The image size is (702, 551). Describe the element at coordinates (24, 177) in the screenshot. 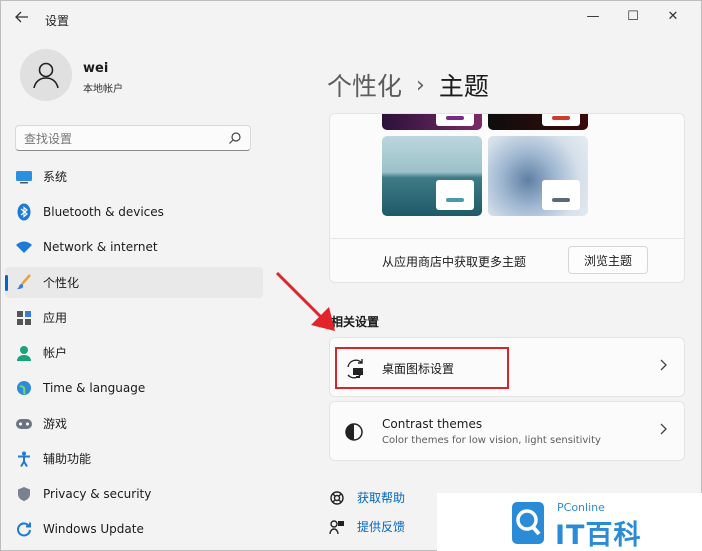

I see `monitor-icon` at that location.